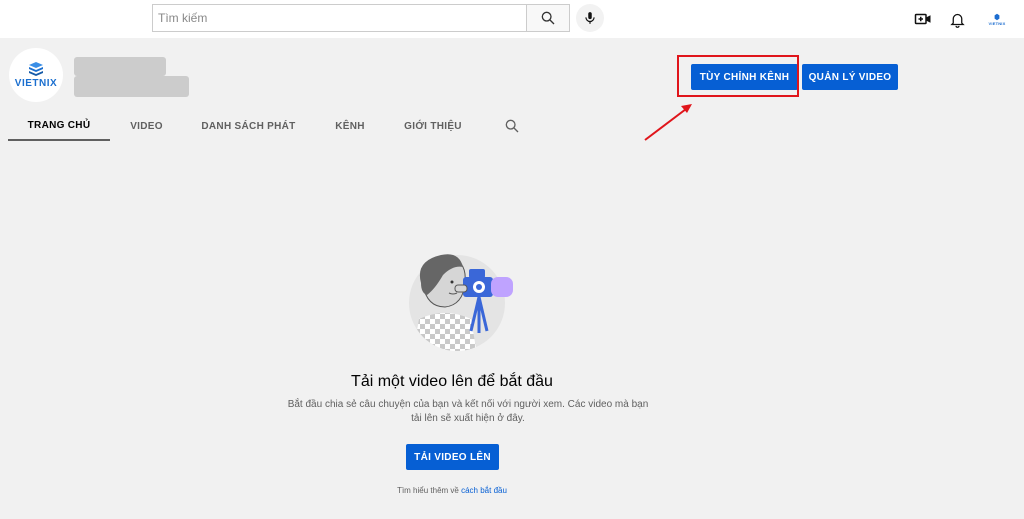 The width and height of the screenshot is (1024, 519). I want to click on create-video-button, so click(923, 19).